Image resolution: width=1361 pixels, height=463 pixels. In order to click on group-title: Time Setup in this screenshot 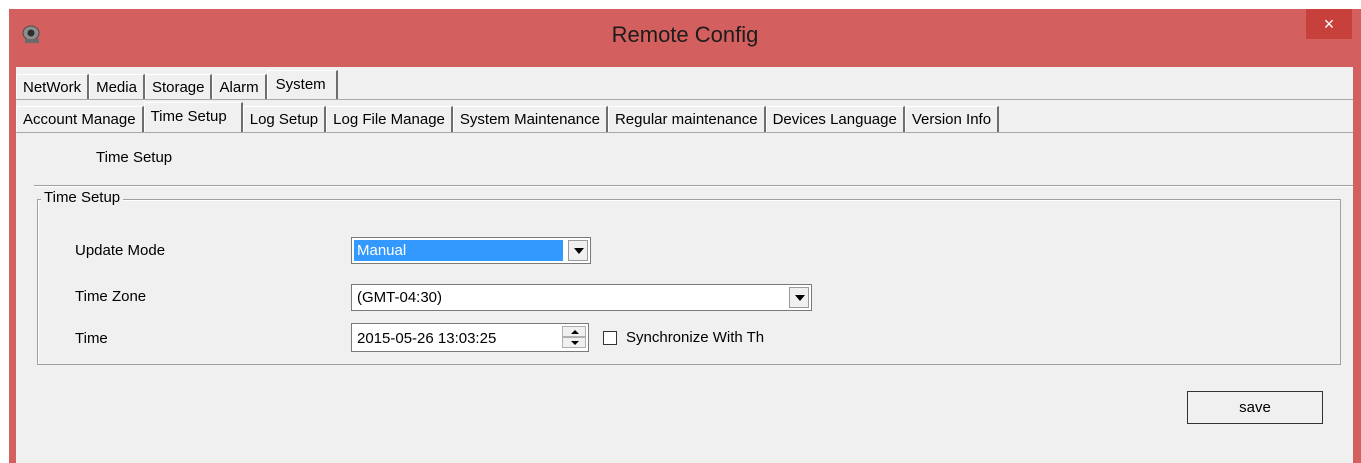, I will do `click(82, 197)`.